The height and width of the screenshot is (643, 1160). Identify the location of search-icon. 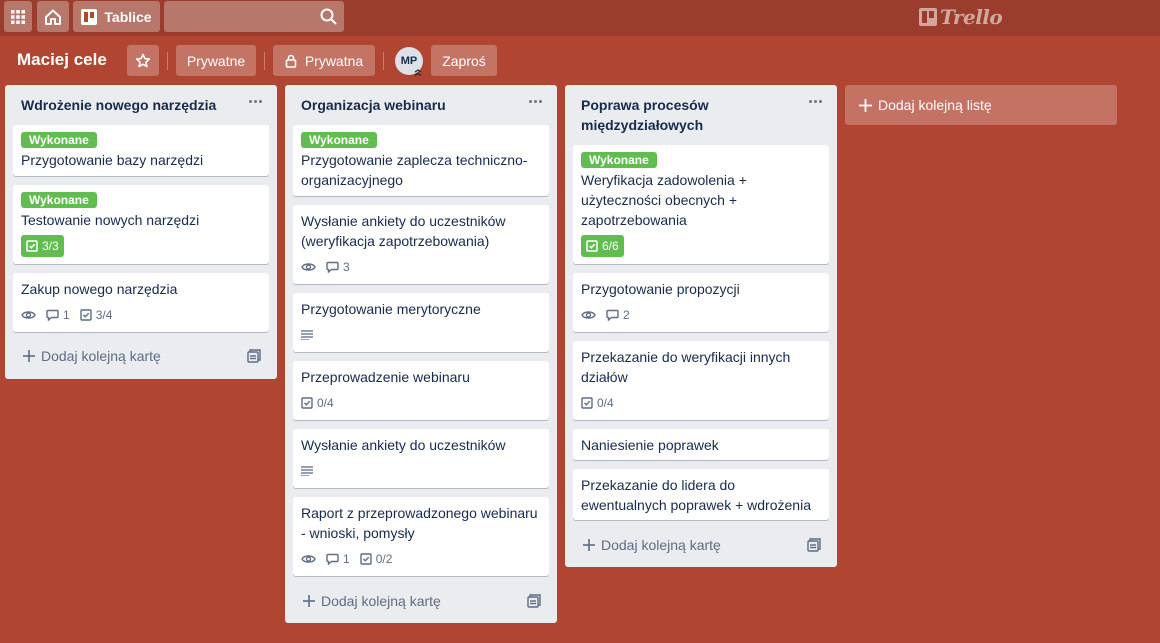
(328, 16).